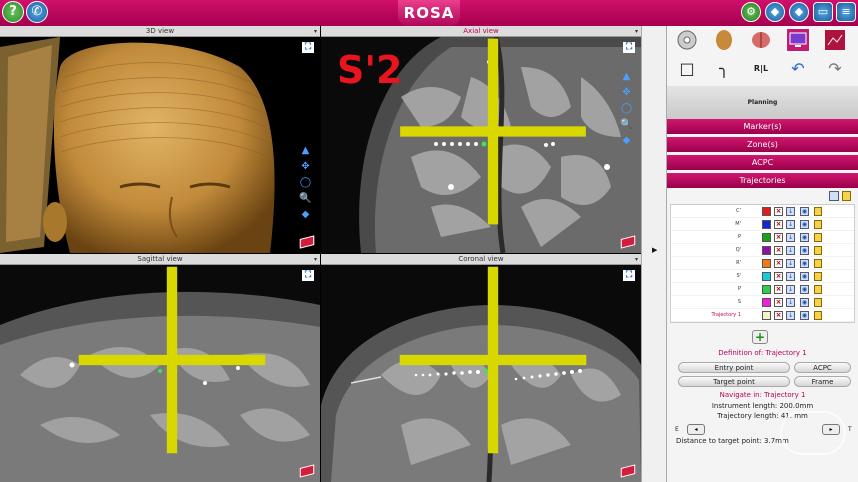 This screenshot has width=858, height=482. What do you see at coordinates (834, 196) in the screenshot?
I see `view-all-icon` at bounding box center [834, 196].